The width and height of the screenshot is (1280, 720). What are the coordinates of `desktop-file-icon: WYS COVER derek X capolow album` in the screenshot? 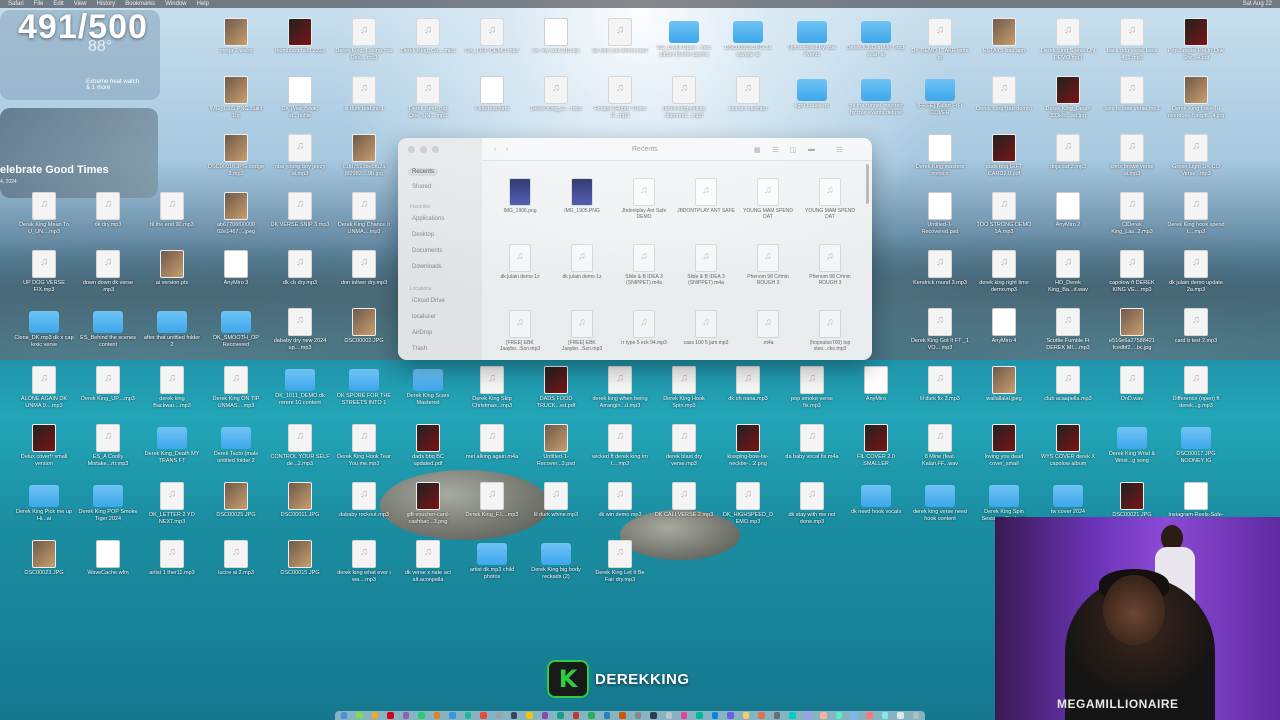 It's located at (1068, 452).